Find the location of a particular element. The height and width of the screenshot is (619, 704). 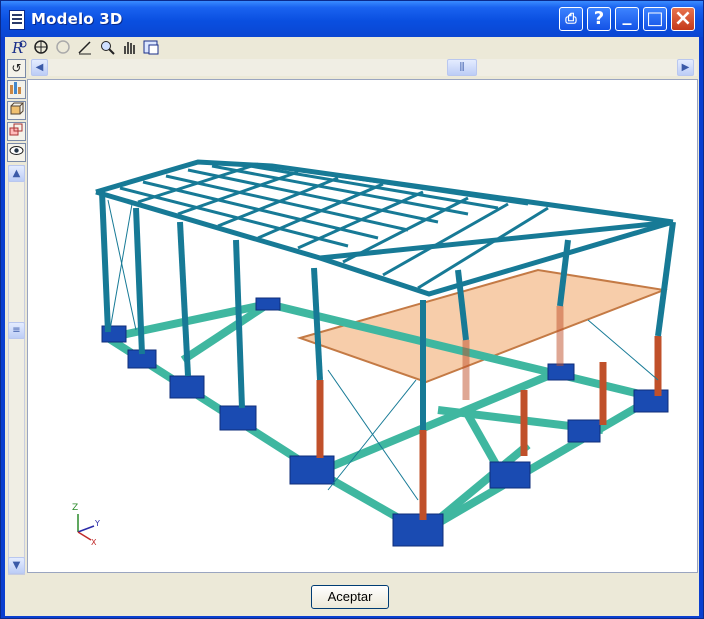

title-bar: Modelo 3D ⎙ ? _ □ × is located at coordinates (352, 19).